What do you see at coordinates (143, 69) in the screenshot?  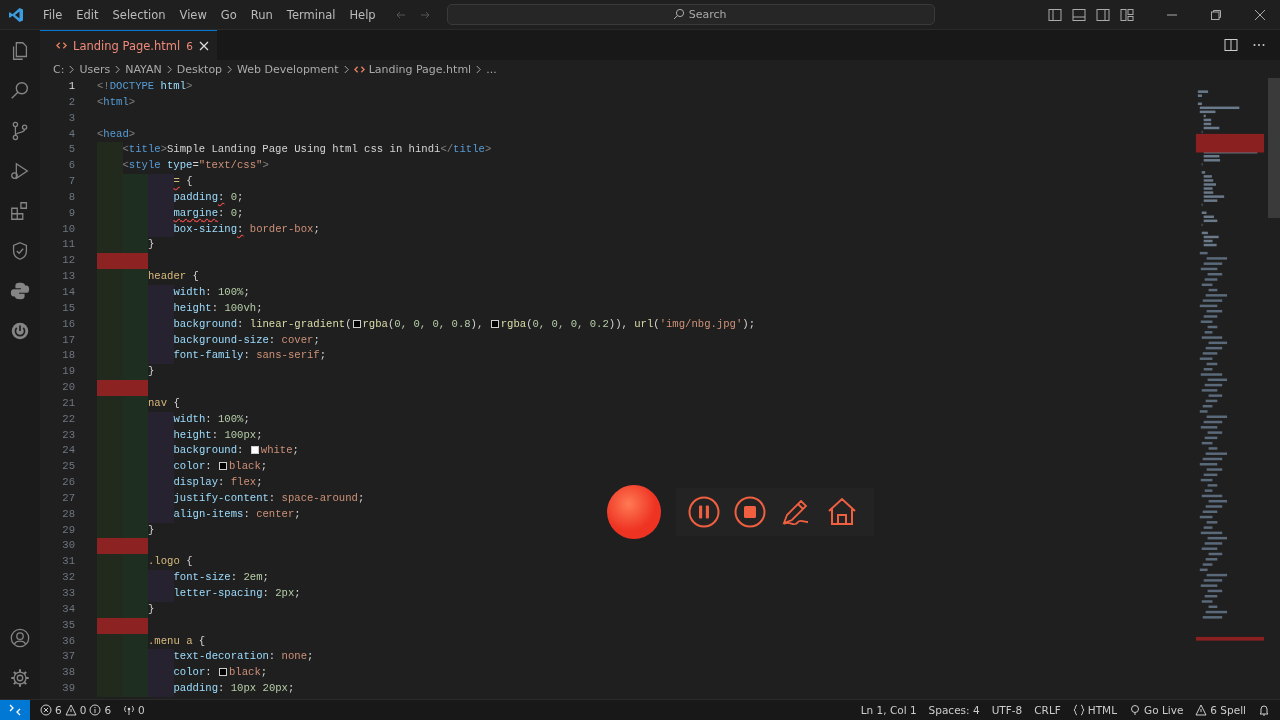 I see `breadcrumb: NAYAN` at bounding box center [143, 69].